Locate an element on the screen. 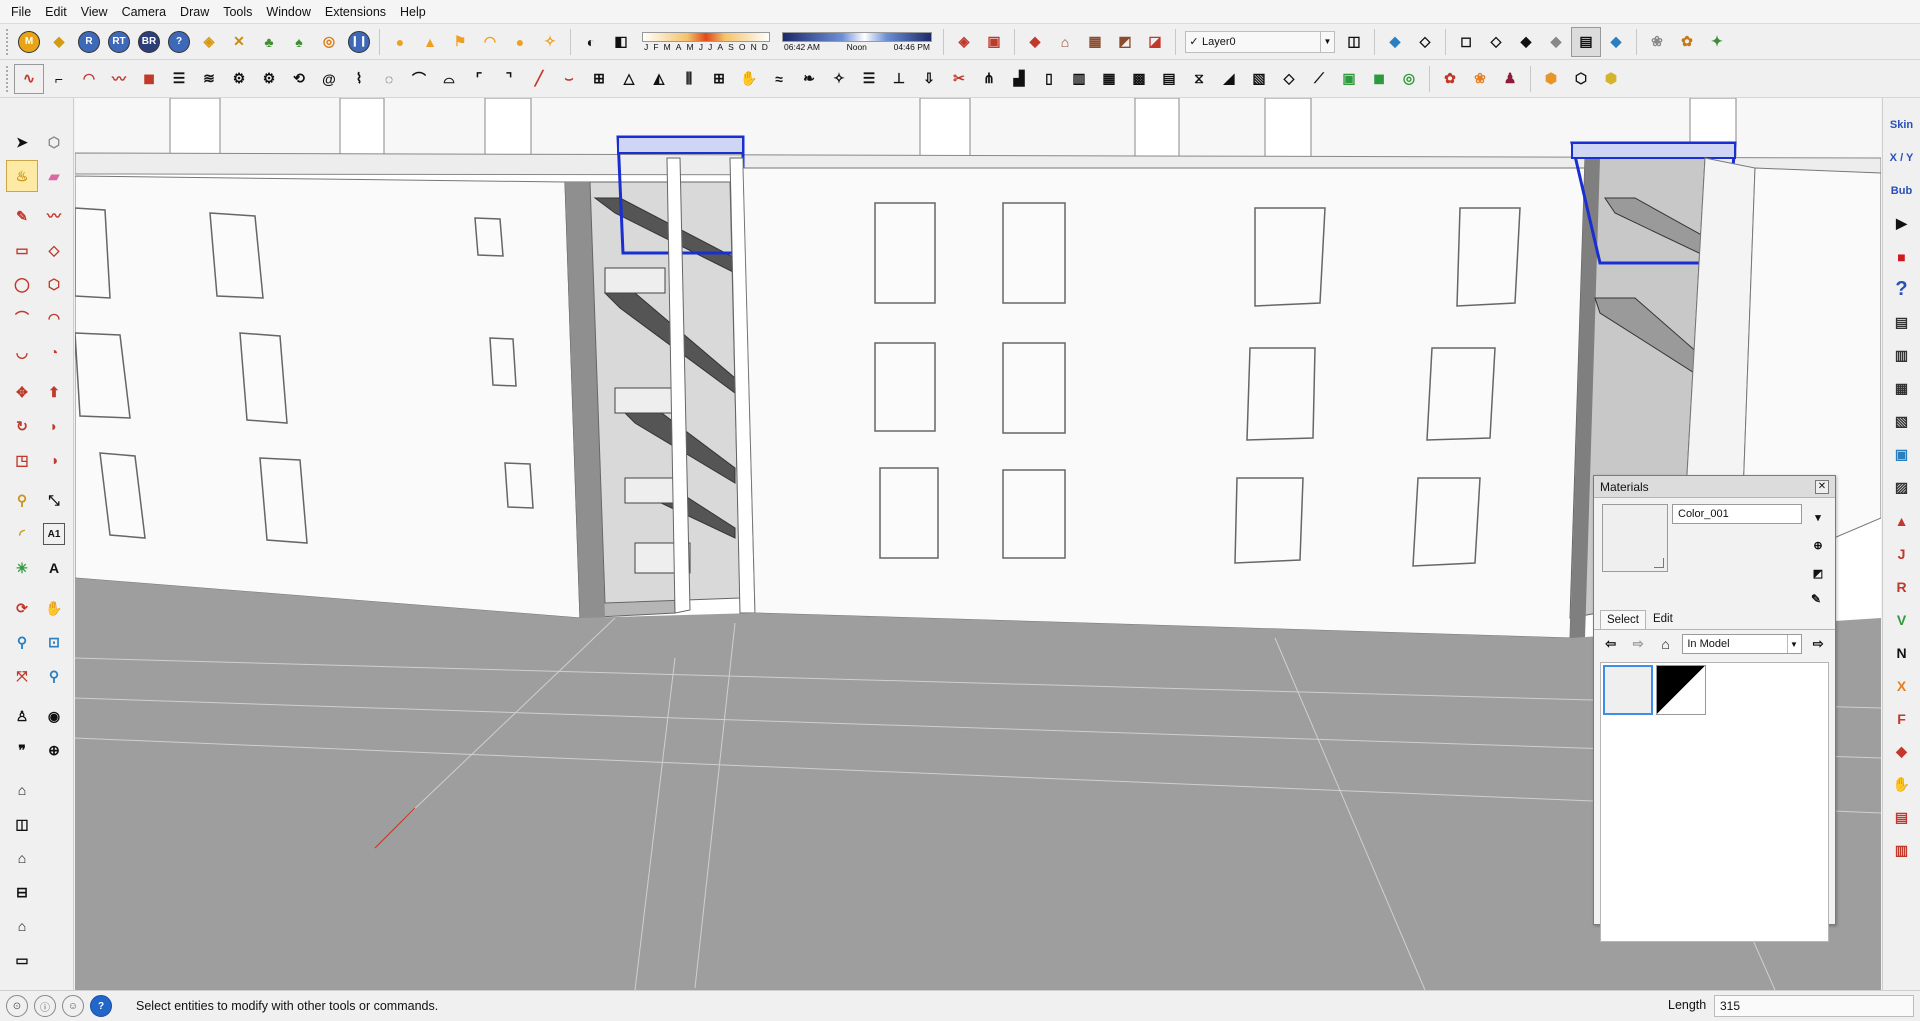  report-button: ▤ is located at coordinates (1902, 817).